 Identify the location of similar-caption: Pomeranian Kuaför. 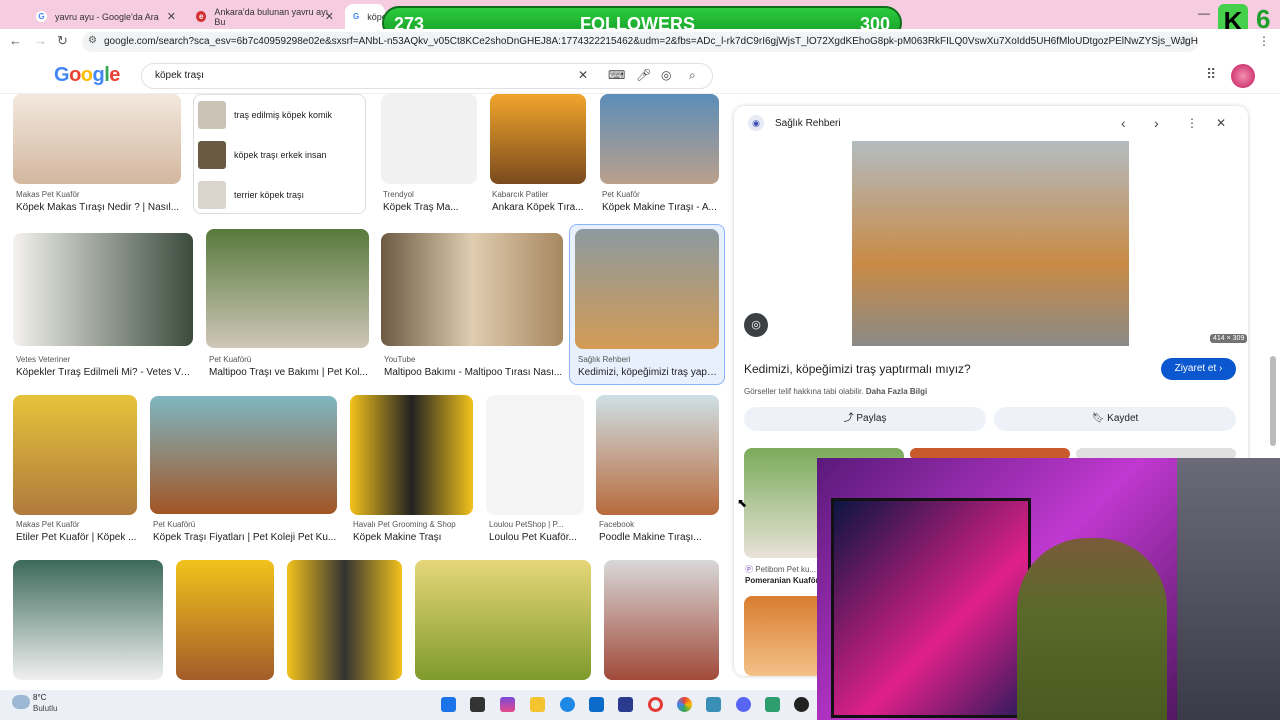
(782, 580).